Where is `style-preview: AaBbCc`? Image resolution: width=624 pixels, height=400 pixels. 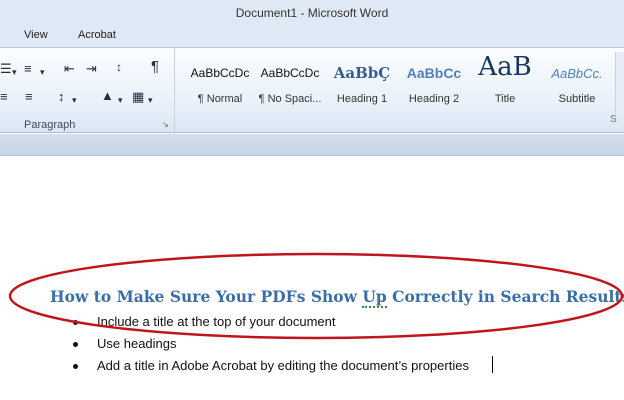 style-preview: AaBbCc is located at coordinates (434, 73).